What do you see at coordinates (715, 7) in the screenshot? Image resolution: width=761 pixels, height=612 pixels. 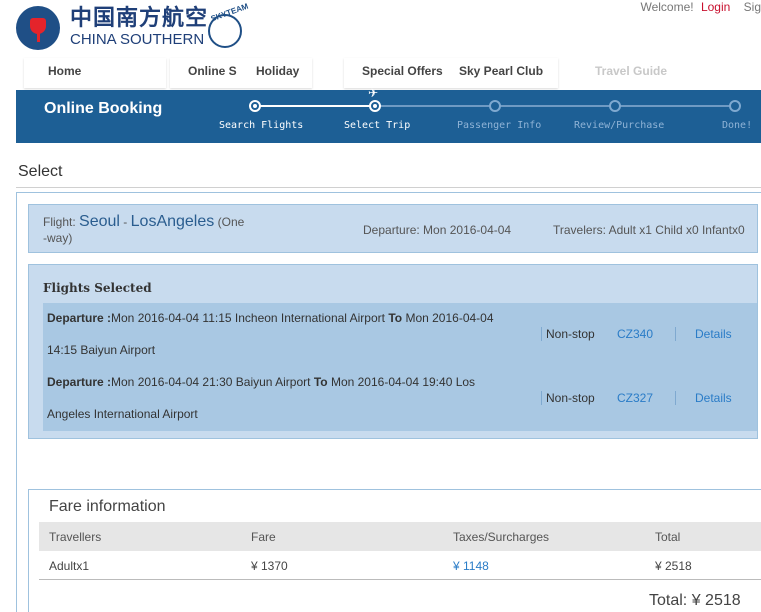 I see `login-link: Login` at bounding box center [715, 7].